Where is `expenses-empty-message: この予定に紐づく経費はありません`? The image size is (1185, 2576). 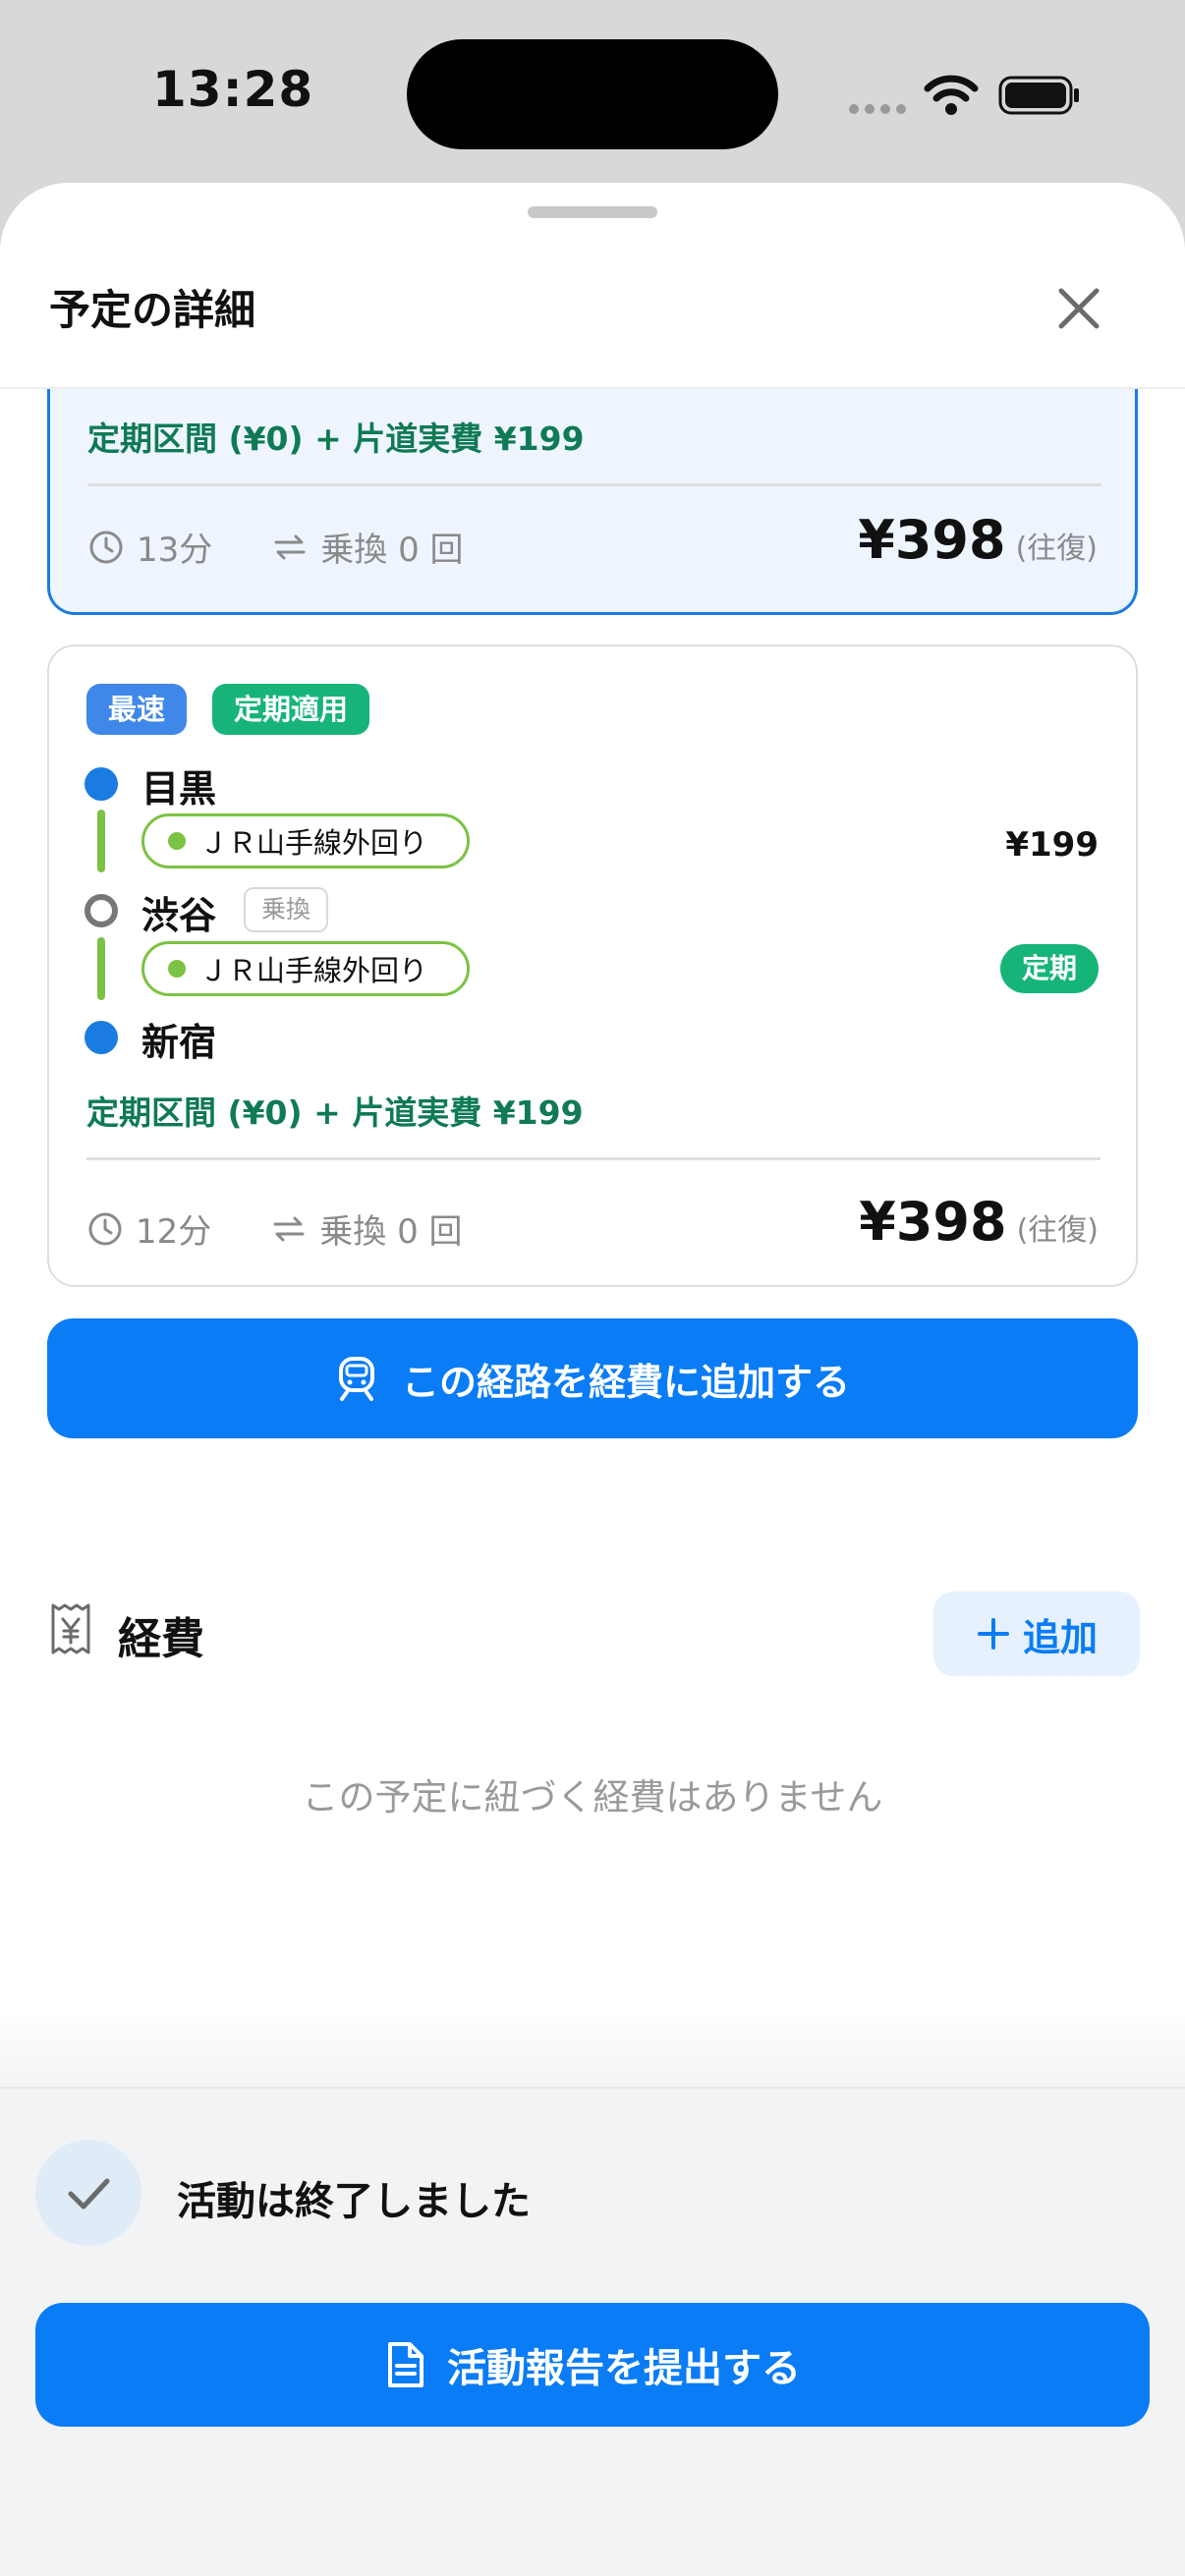
expenses-empty-message: この予定に紐づく経費はありません is located at coordinates (592, 1797).